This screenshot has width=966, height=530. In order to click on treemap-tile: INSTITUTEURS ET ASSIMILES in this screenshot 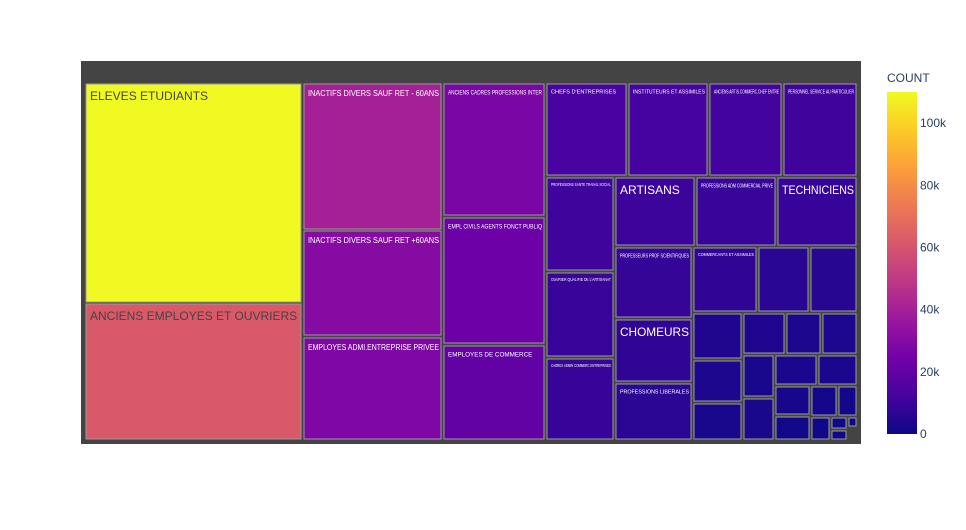, I will do `click(668, 129)`.